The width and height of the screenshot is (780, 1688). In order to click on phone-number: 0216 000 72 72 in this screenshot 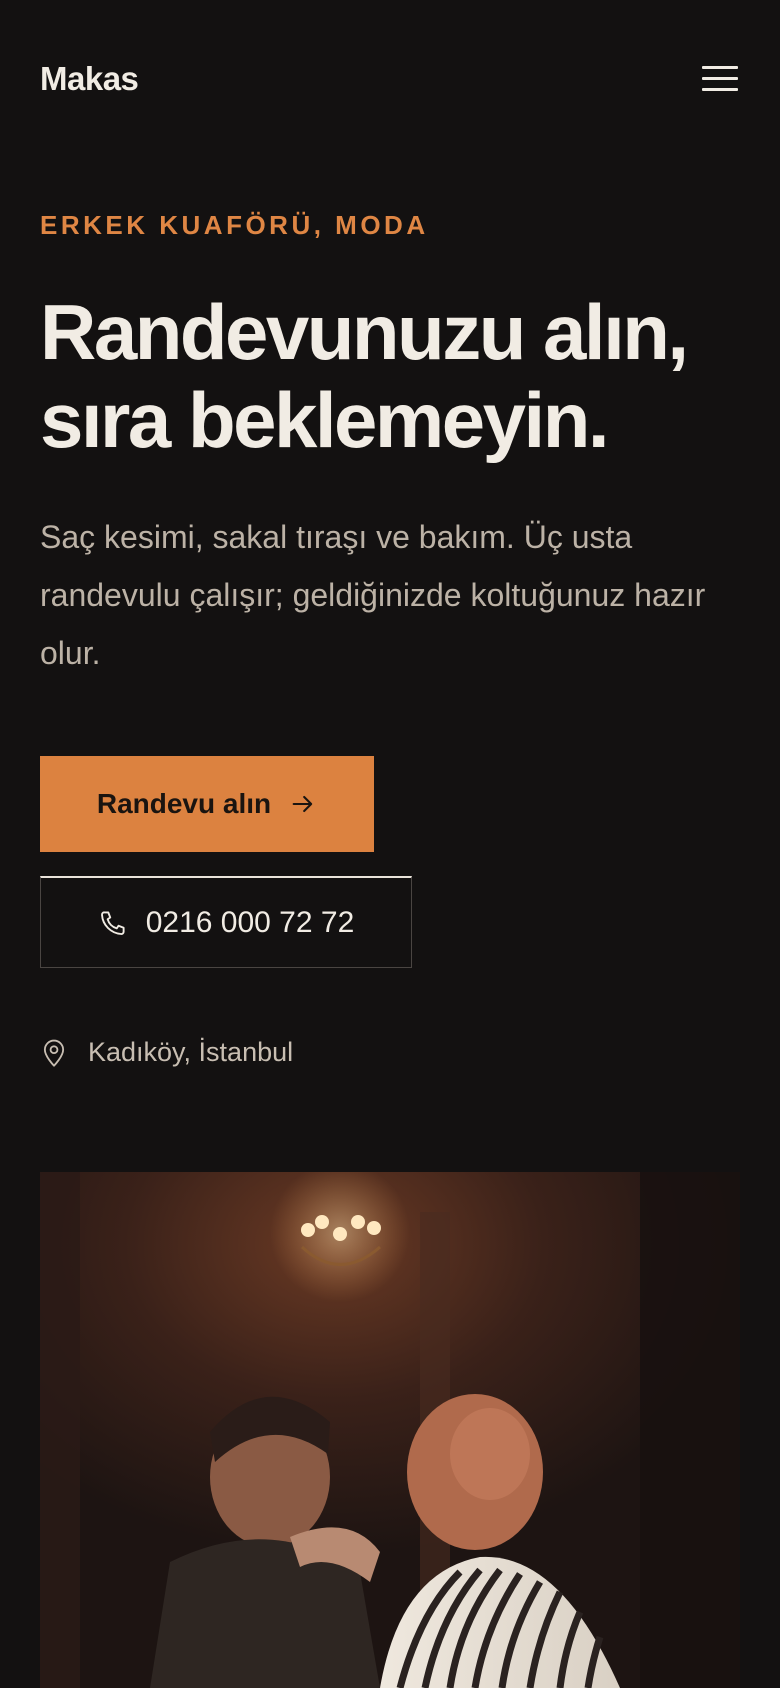, I will do `click(250, 922)`.